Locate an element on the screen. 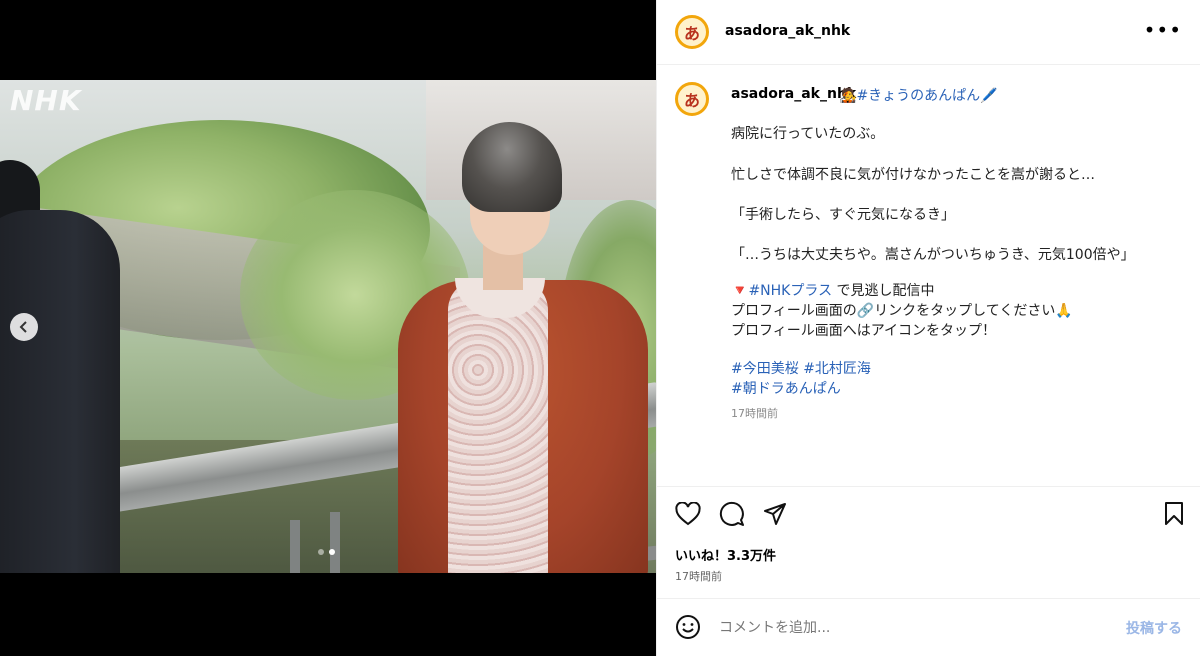 The height and width of the screenshot is (657, 1200). red-triangle-icon: 🔻 is located at coordinates (740, 291).